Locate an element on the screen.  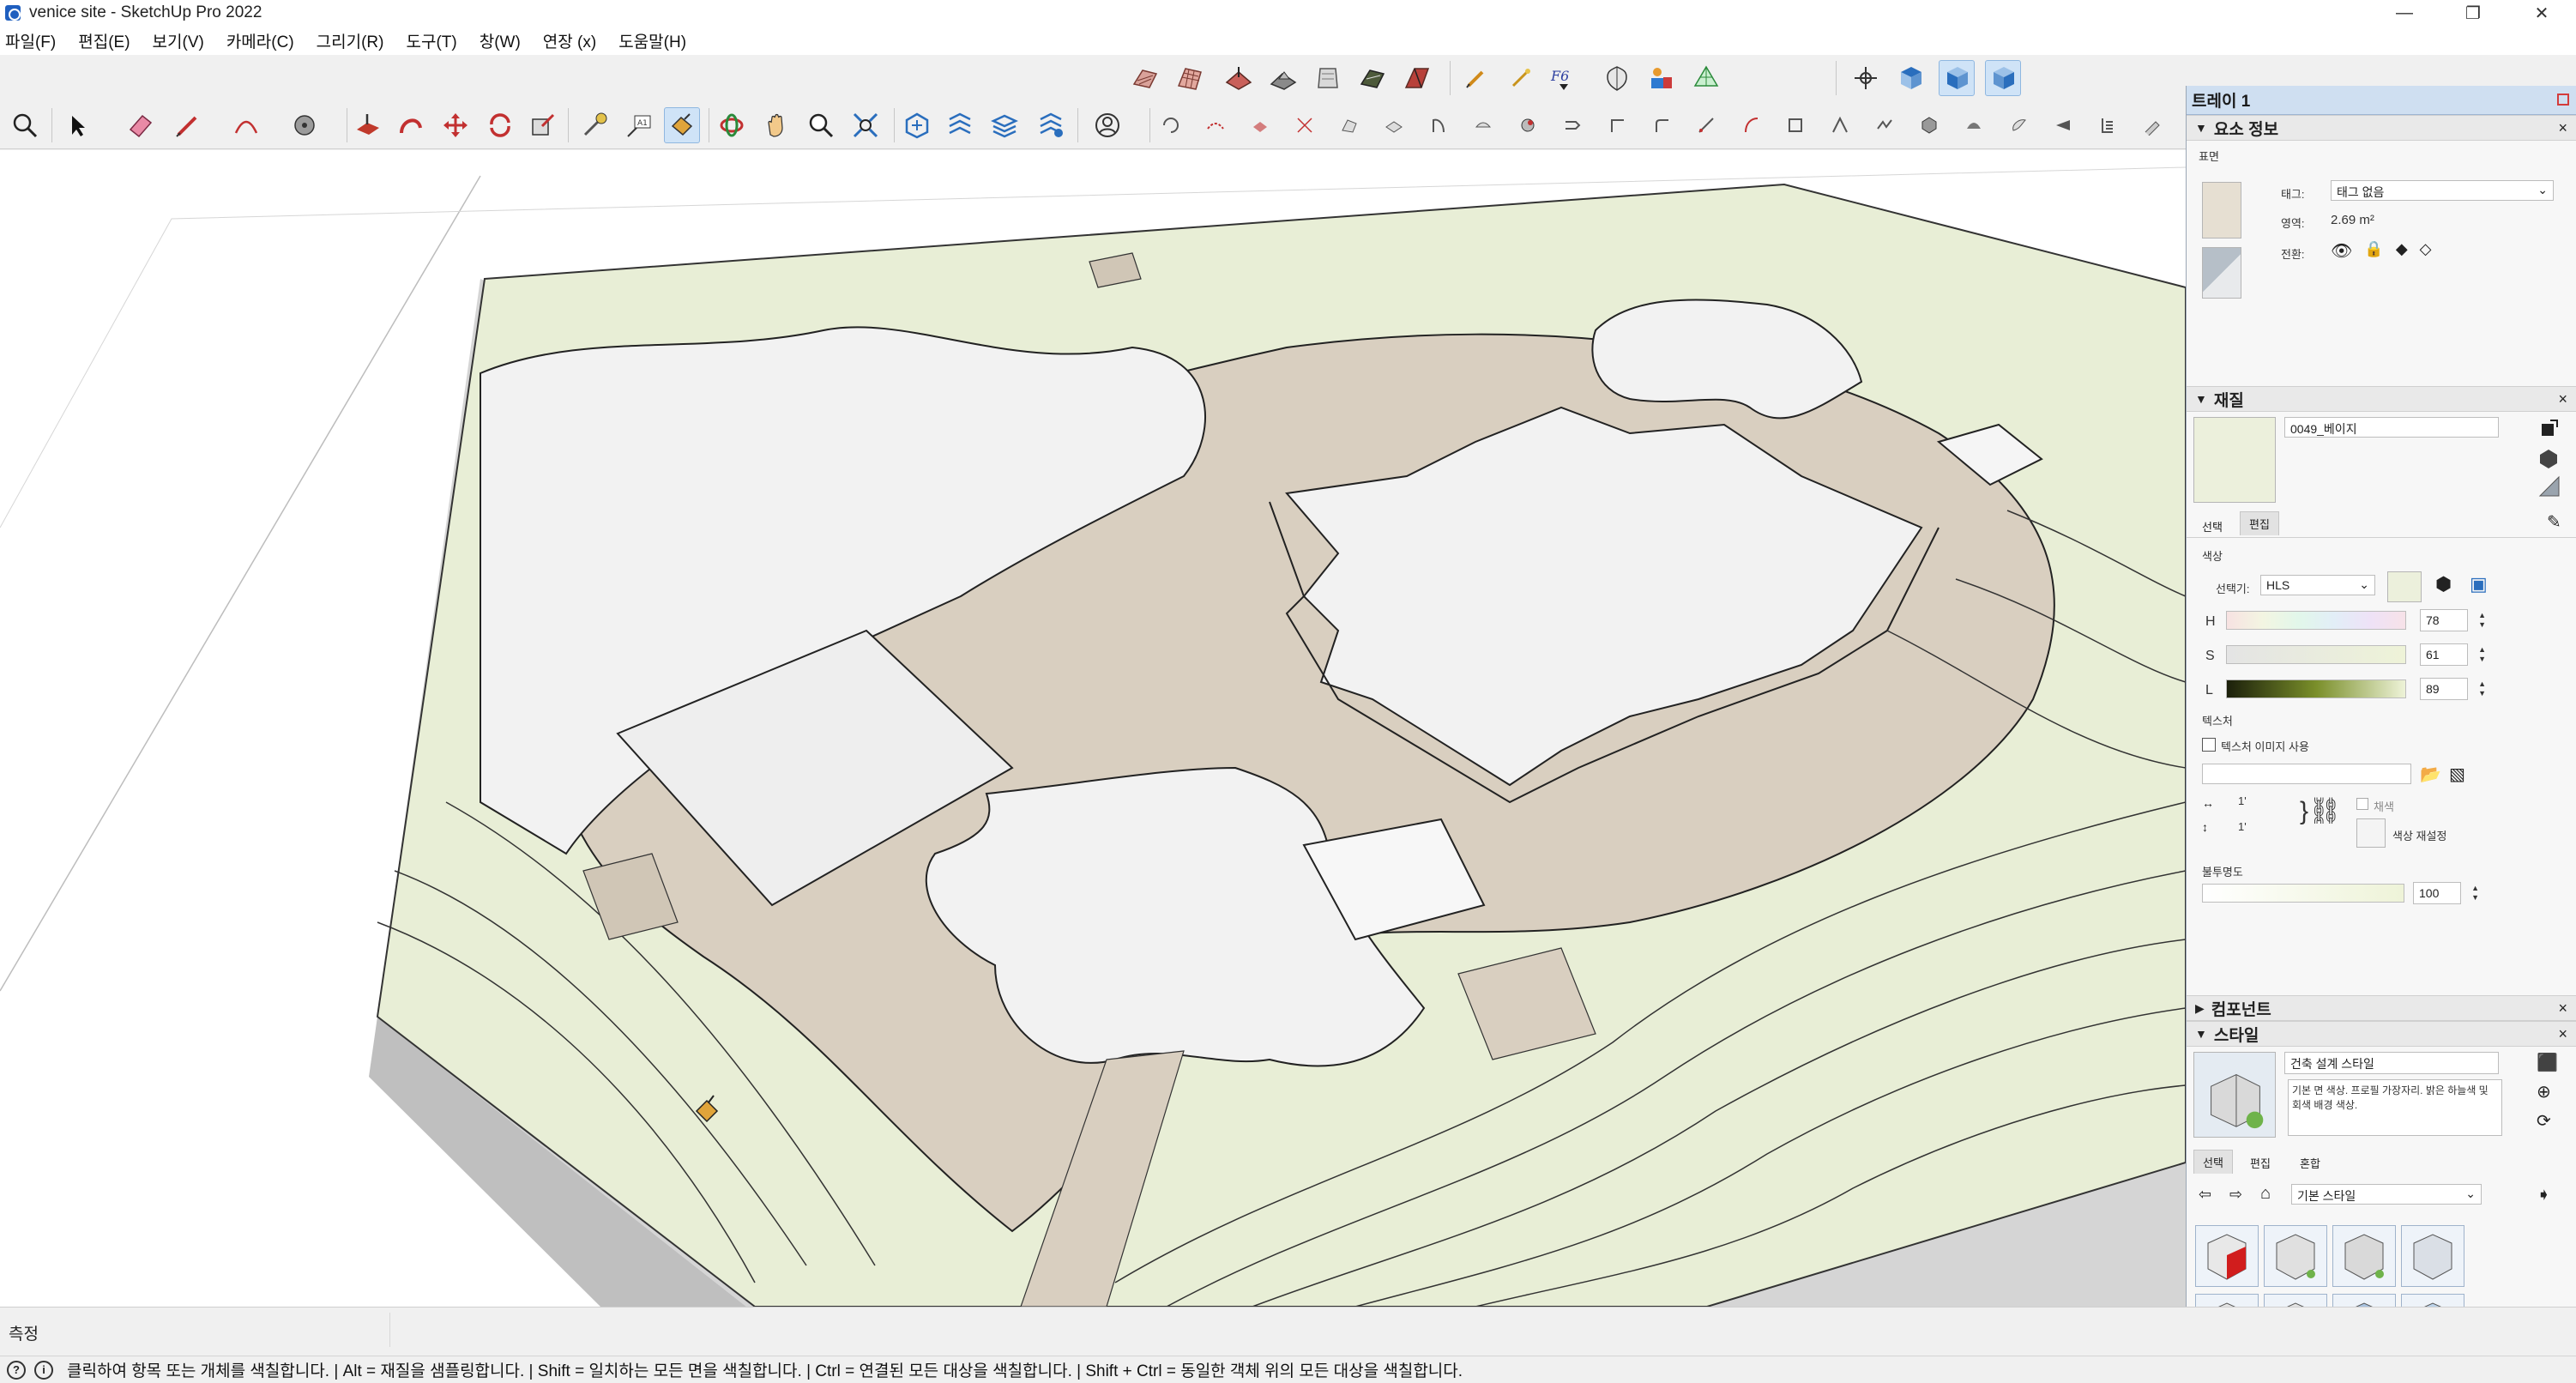
front-material-swatch is located at coordinates (2221, 210).